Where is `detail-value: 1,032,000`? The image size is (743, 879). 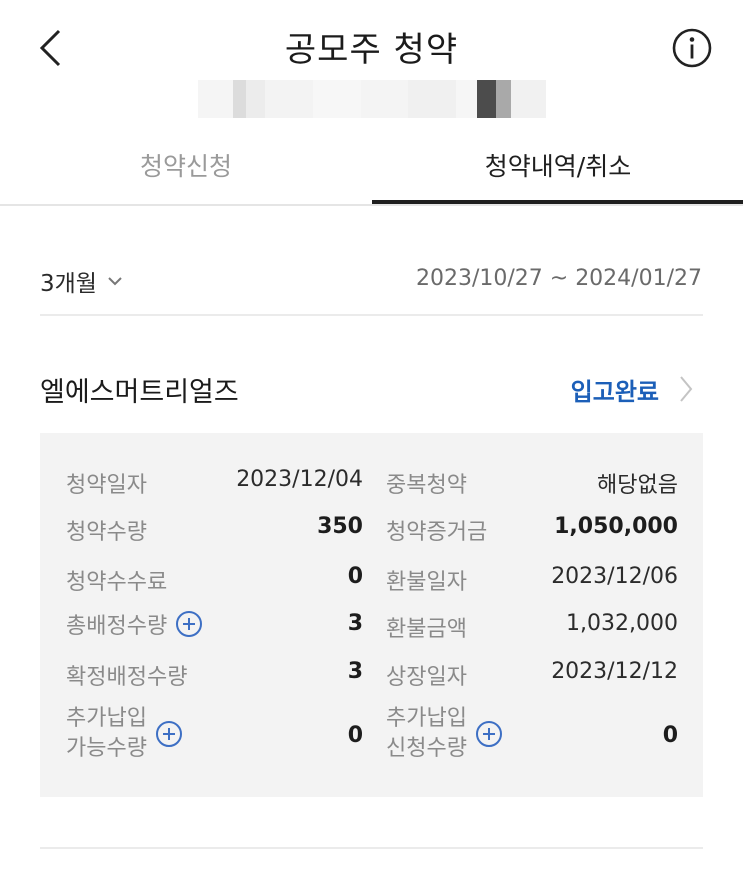
detail-value: 1,032,000 is located at coordinates (622, 623).